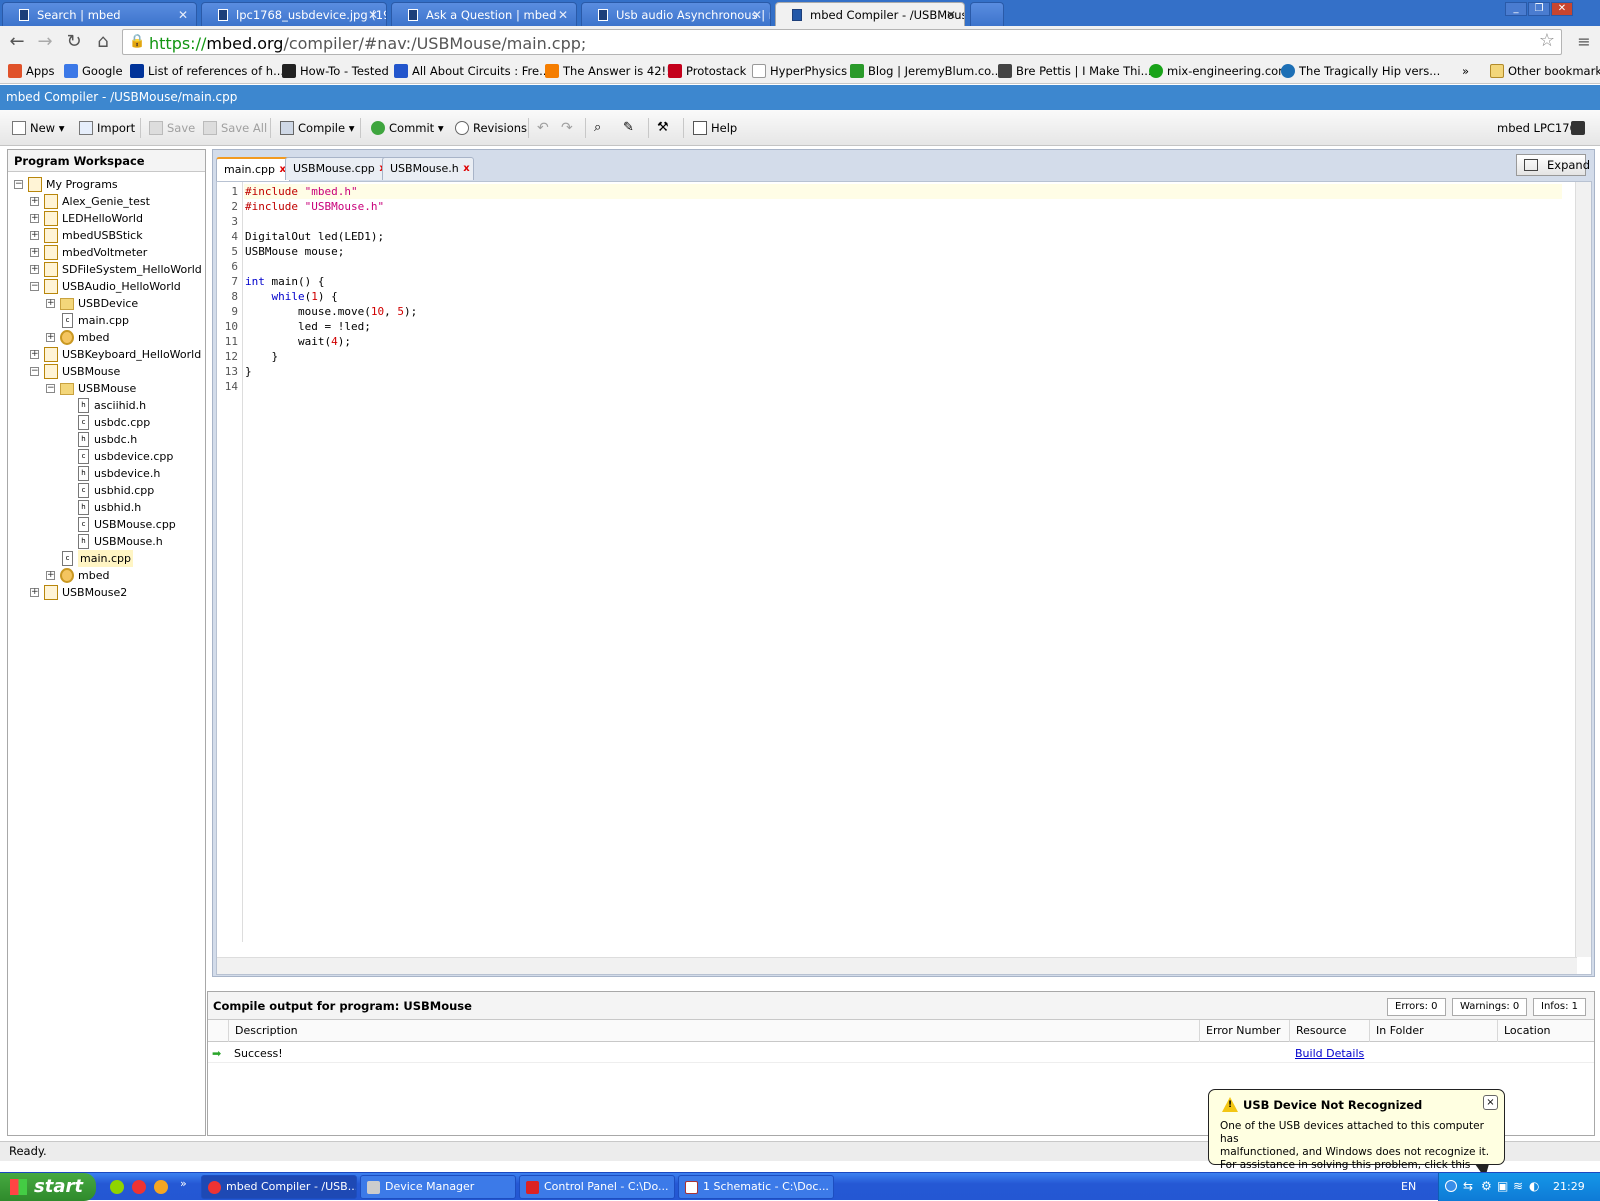 Image resolution: width=1600 pixels, height=1201 pixels. Describe the element at coordinates (1408, 1186) in the screenshot. I see `language-indicator: EN` at that location.